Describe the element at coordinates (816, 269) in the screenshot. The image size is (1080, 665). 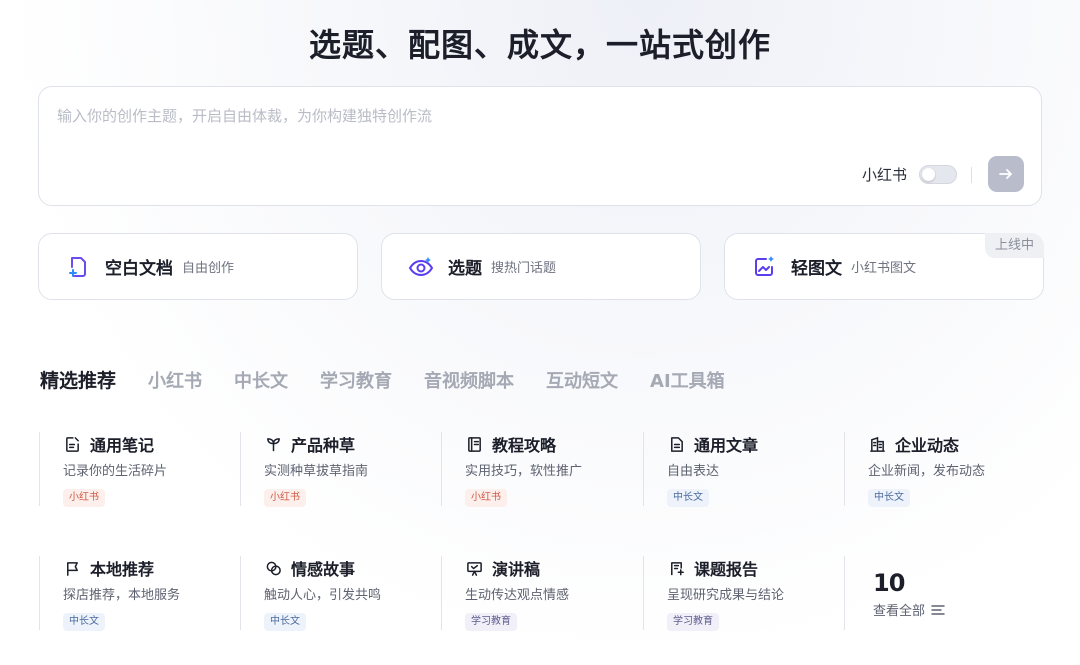
I see `mode-title: 轻图文` at that location.